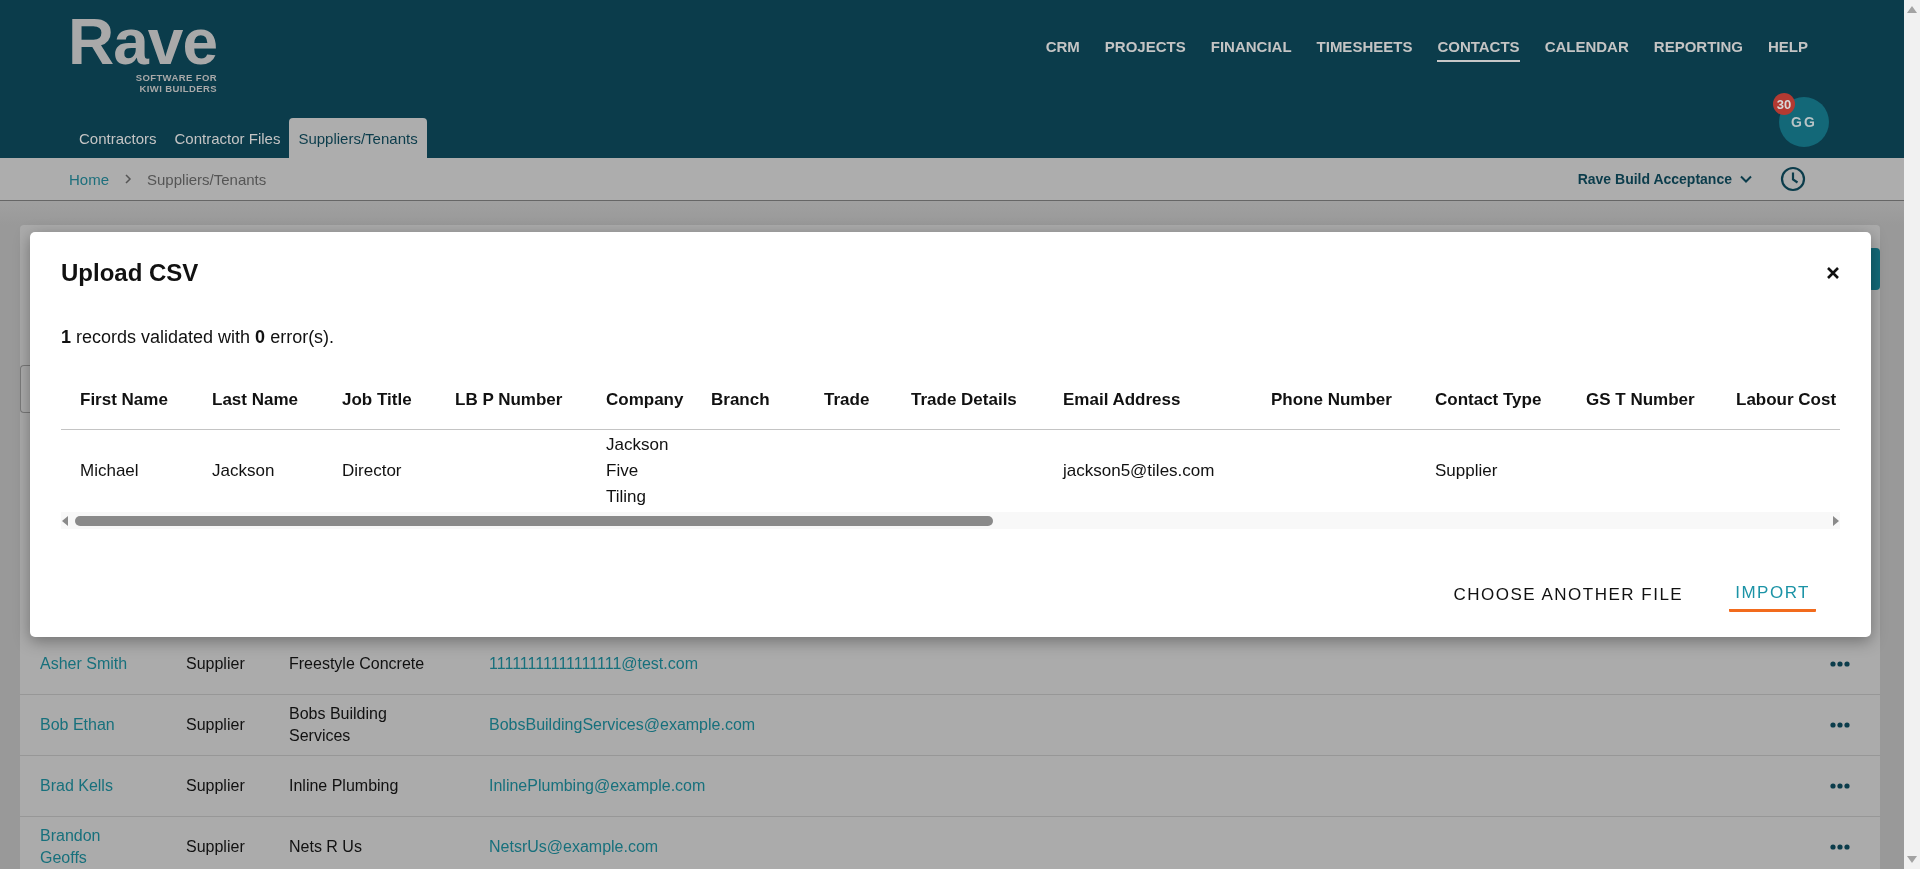  Describe the element at coordinates (1836, 520) in the screenshot. I see `scroll-right-icon` at that location.